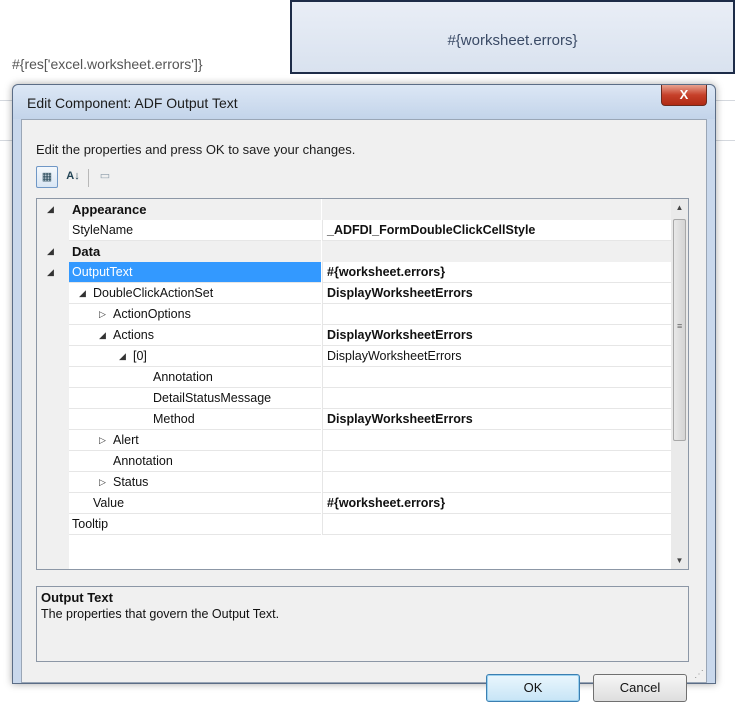  I want to click on property-name-cell: ◢ [0], so click(195, 356).